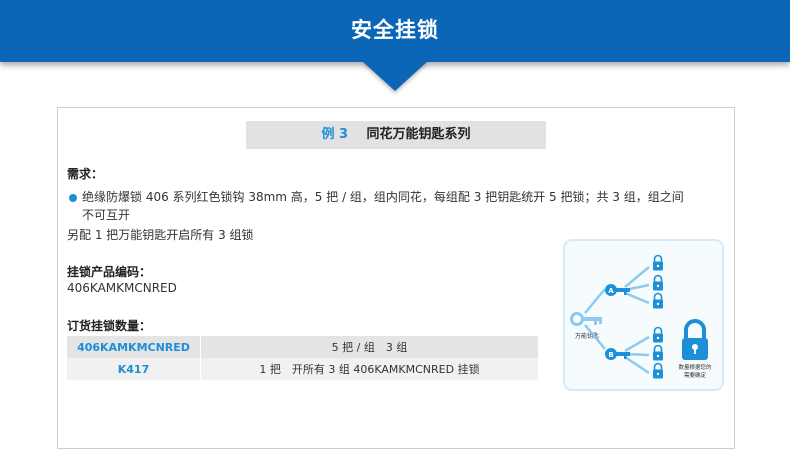  What do you see at coordinates (695, 339) in the screenshot?
I see `big-lock-icon` at bounding box center [695, 339].